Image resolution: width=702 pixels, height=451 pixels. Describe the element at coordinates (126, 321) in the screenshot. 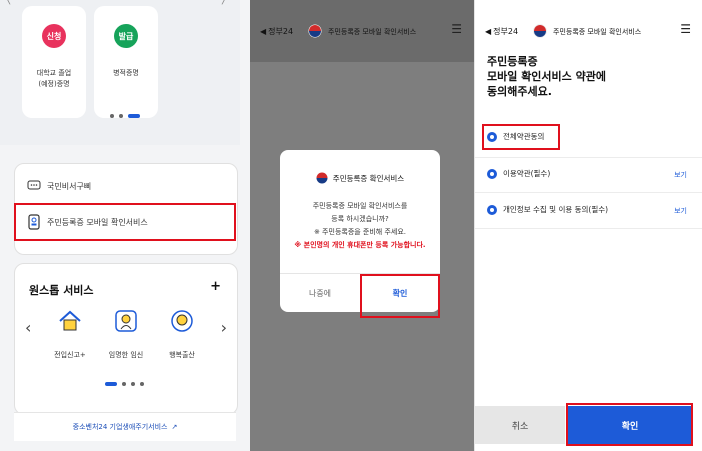

I see `pregnancy-icon` at that location.